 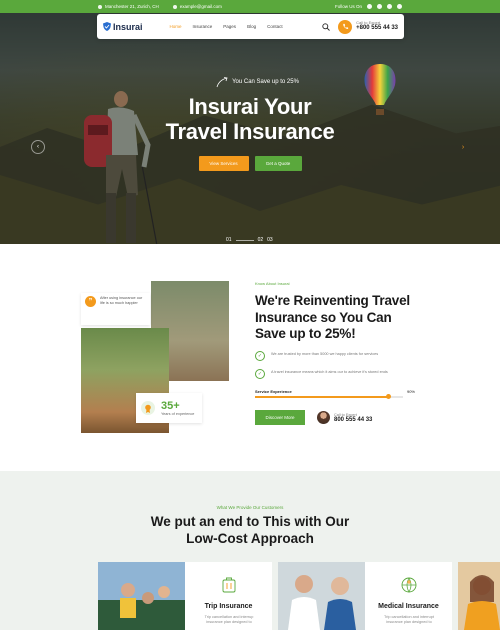 I want to click on award-icon, so click(x=148, y=408).